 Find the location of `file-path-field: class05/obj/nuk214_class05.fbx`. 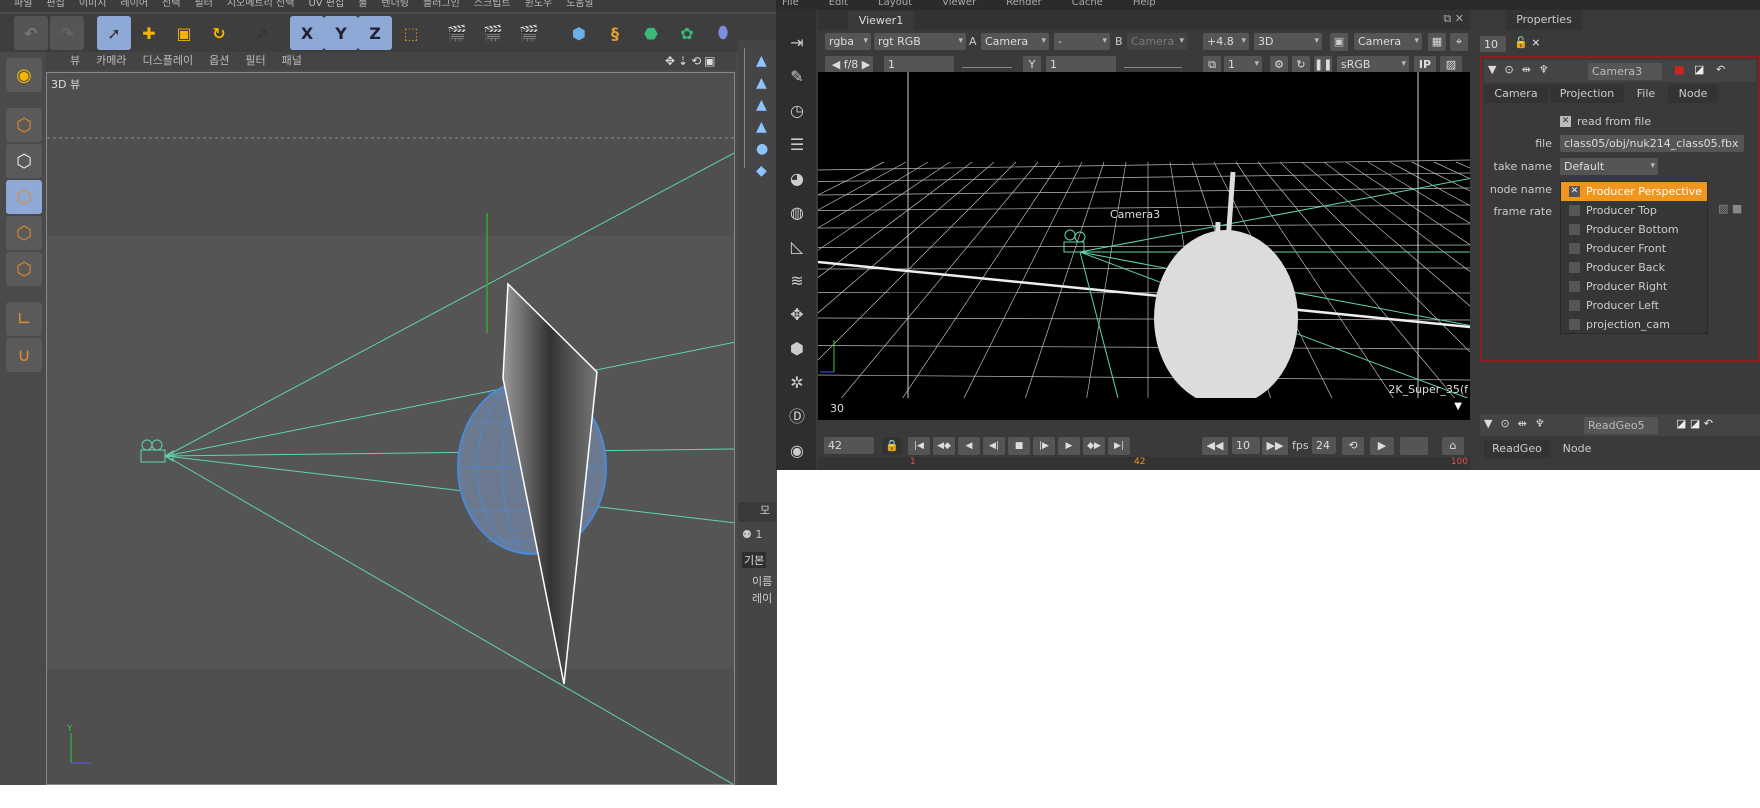

file-path-field: class05/obj/nuk214_class05.fbx is located at coordinates (1652, 143).